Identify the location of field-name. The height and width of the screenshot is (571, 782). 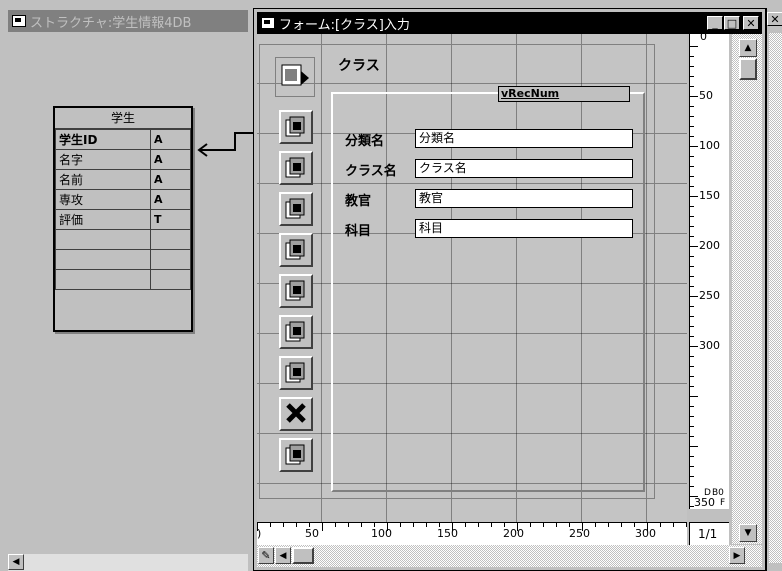
(103, 279).